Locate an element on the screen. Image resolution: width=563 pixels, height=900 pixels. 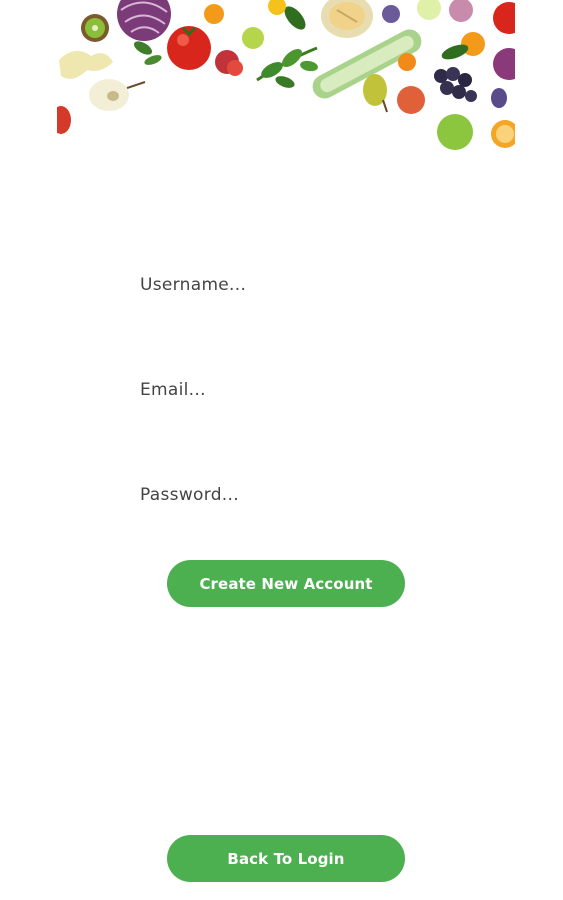
cherry-tomato-icon is located at coordinates (235, 68).